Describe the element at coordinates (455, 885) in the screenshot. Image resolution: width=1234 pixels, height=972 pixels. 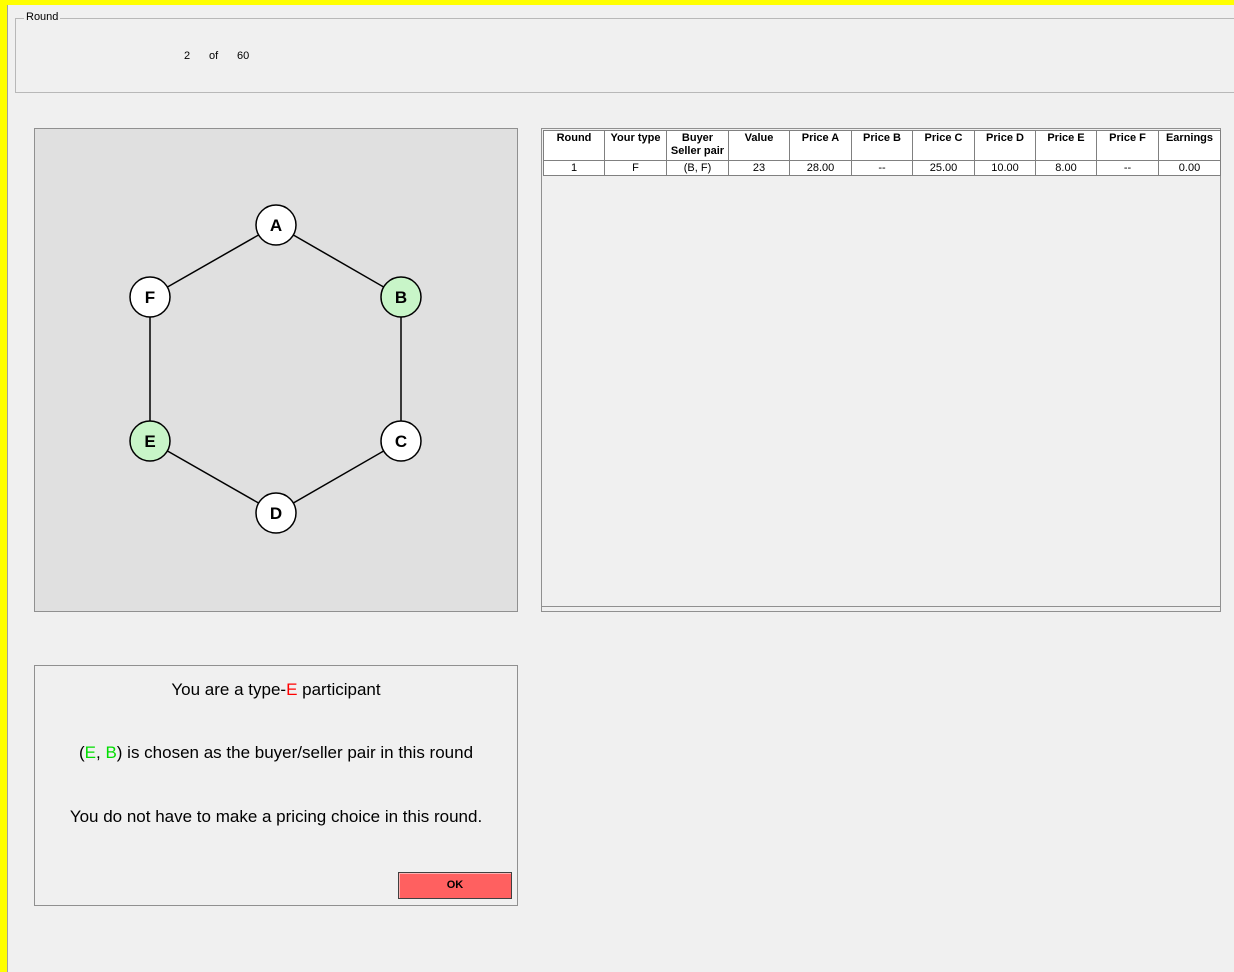
I see `ok-button: OK` at that location.